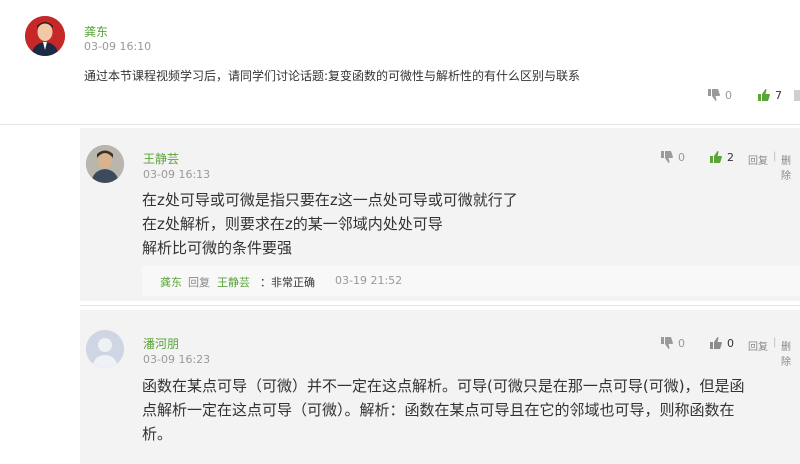 This screenshot has width=800, height=464. What do you see at coordinates (177, 174) in the screenshot?
I see `reply-timestamp: 03-09 16:13` at bounding box center [177, 174].